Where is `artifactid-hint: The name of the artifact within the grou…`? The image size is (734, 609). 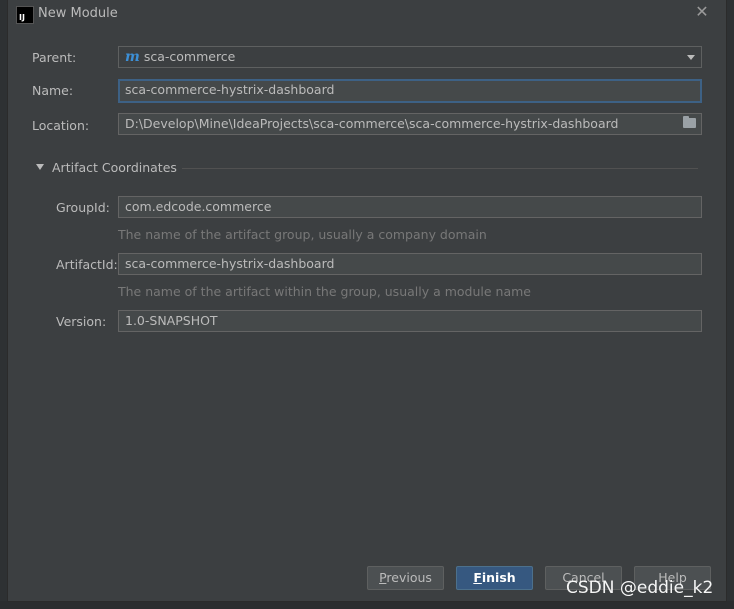 artifactid-hint: The name of the artifact within the grou… is located at coordinates (324, 291).